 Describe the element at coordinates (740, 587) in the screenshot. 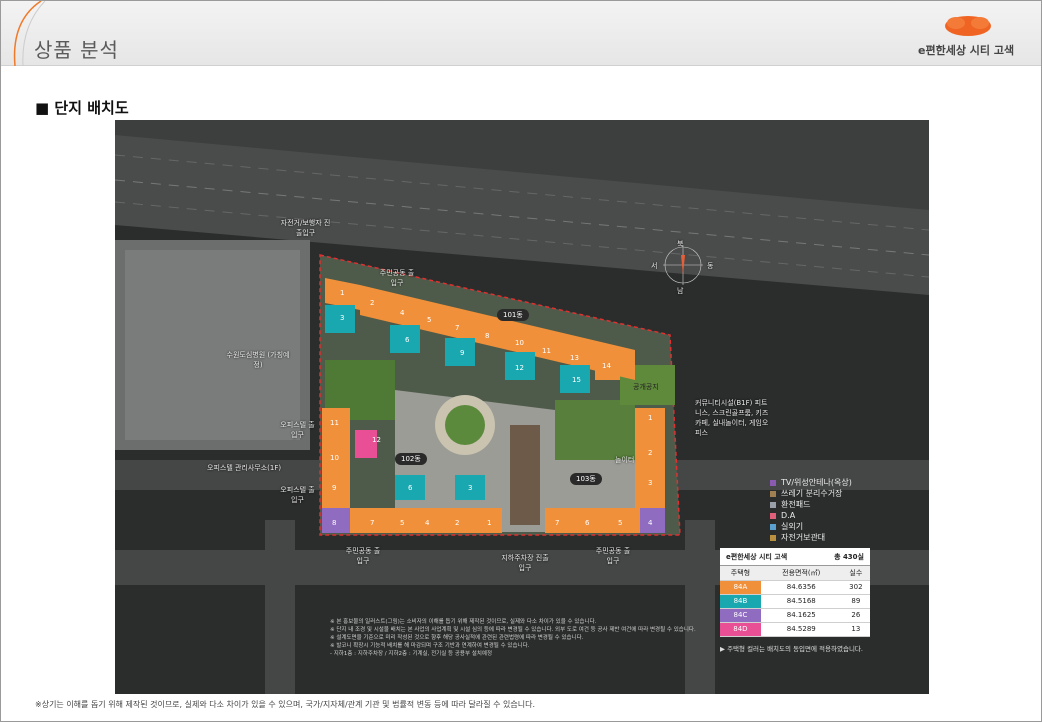

I see `unit-type-cell: 84A` at that location.